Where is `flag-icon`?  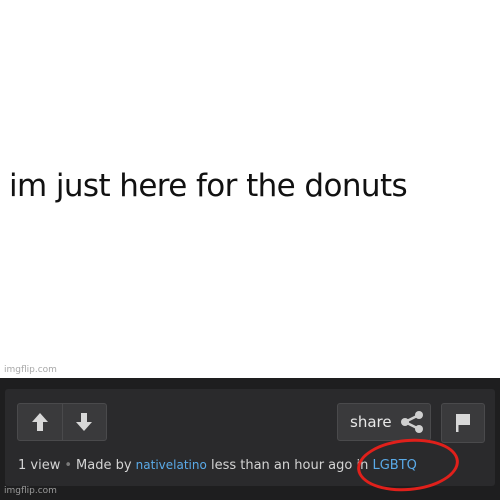 flag-icon is located at coordinates (463, 423).